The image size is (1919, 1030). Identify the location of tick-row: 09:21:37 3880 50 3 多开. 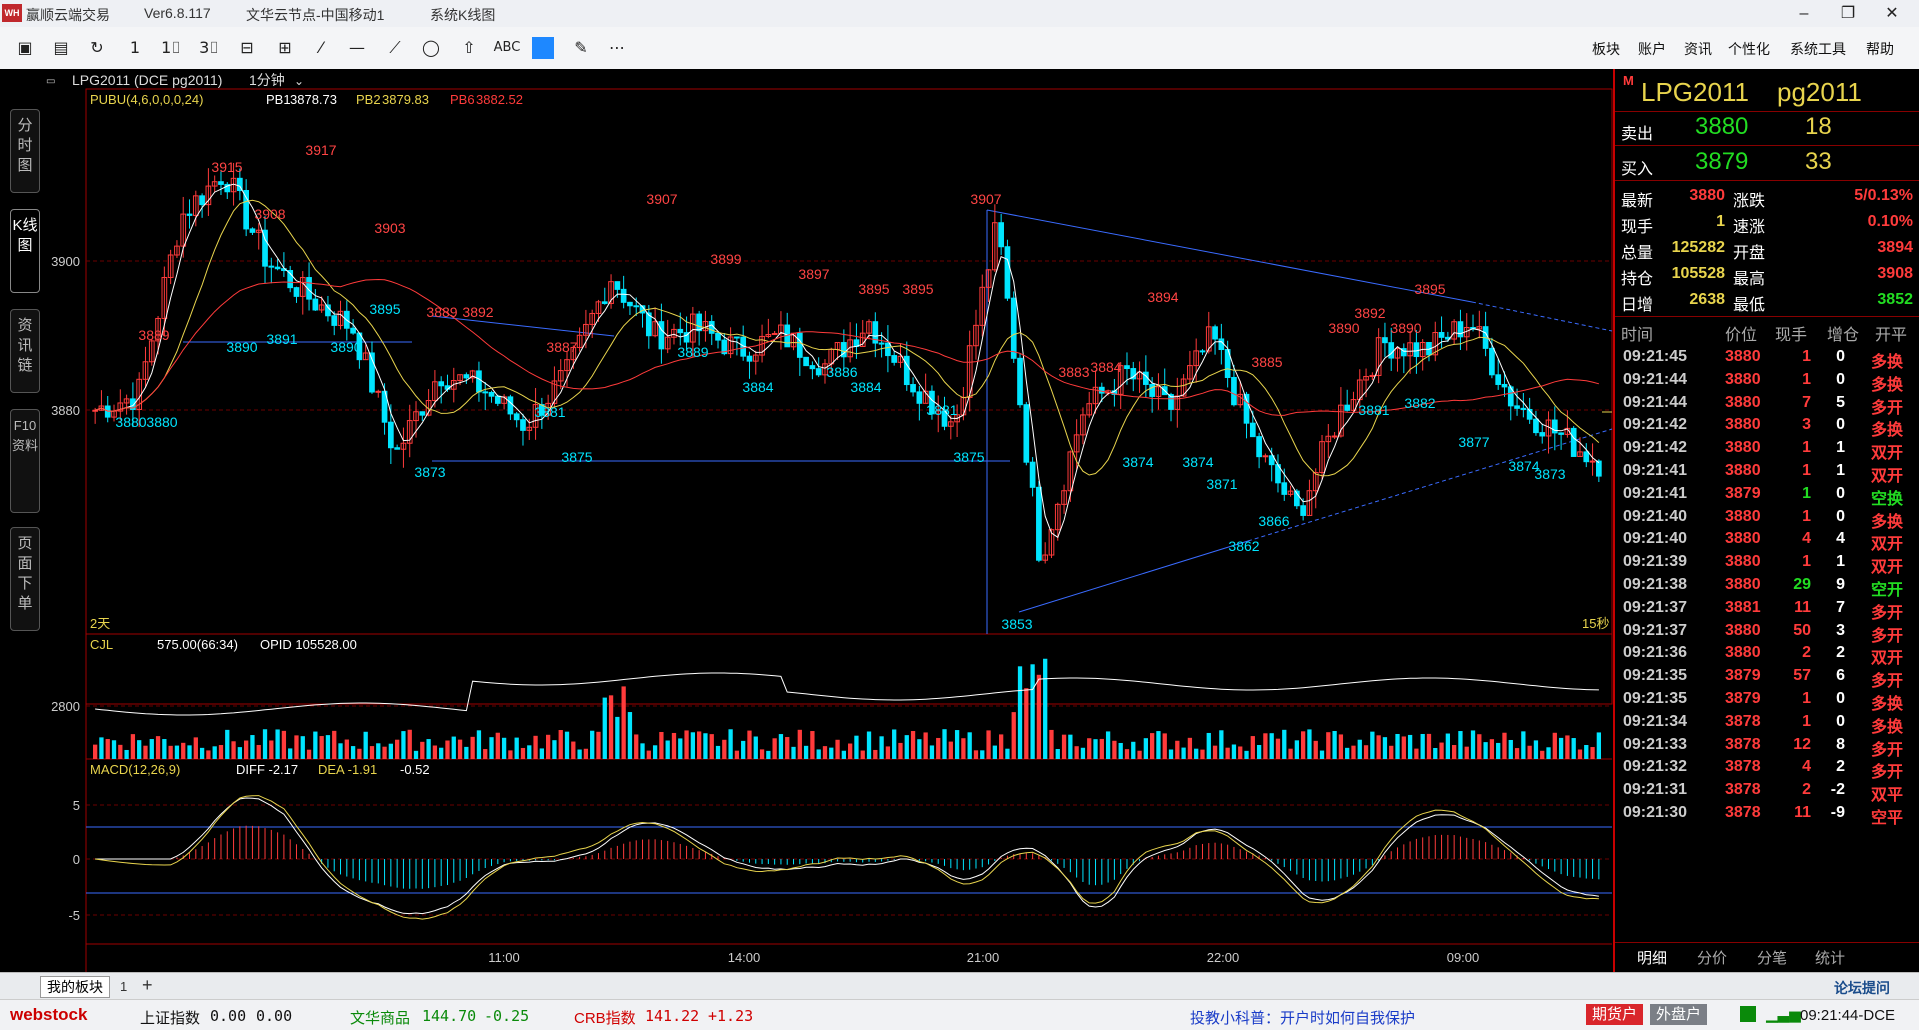
(1767, 632).